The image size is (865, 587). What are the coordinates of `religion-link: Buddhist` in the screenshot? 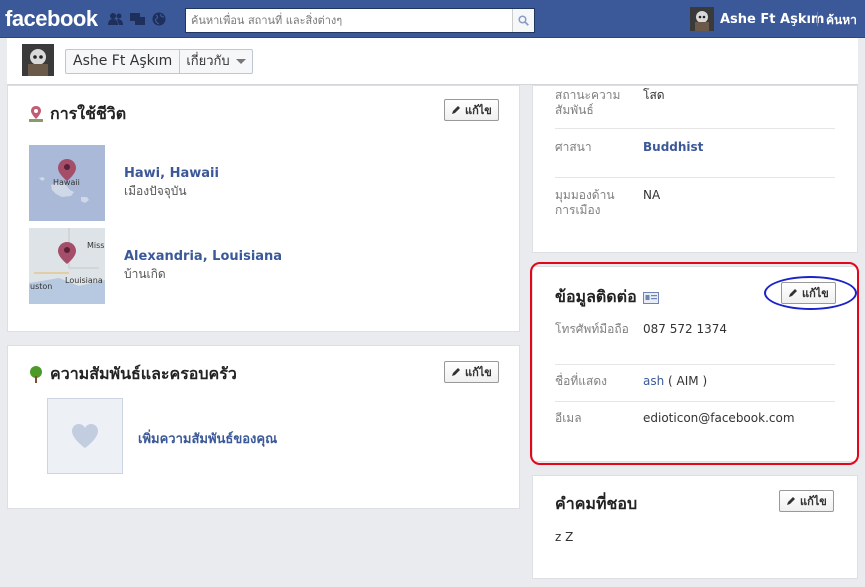 It's located at (673, 147).